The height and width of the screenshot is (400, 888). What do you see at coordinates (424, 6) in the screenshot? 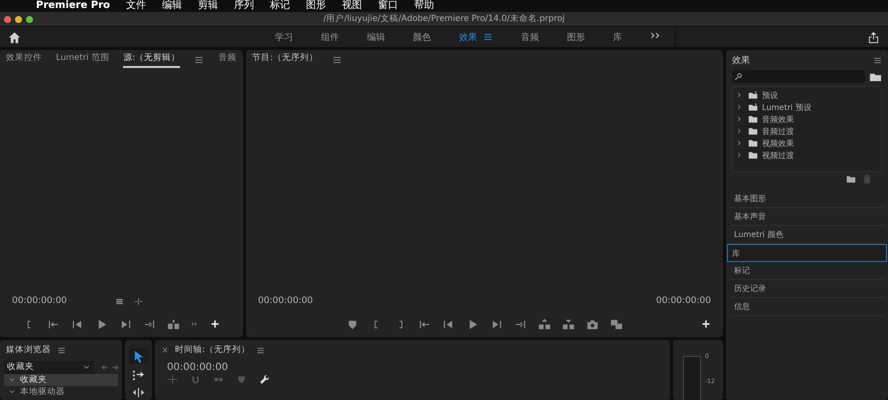
I see `menu-item: 帮助` at bounding box center [424, 6].